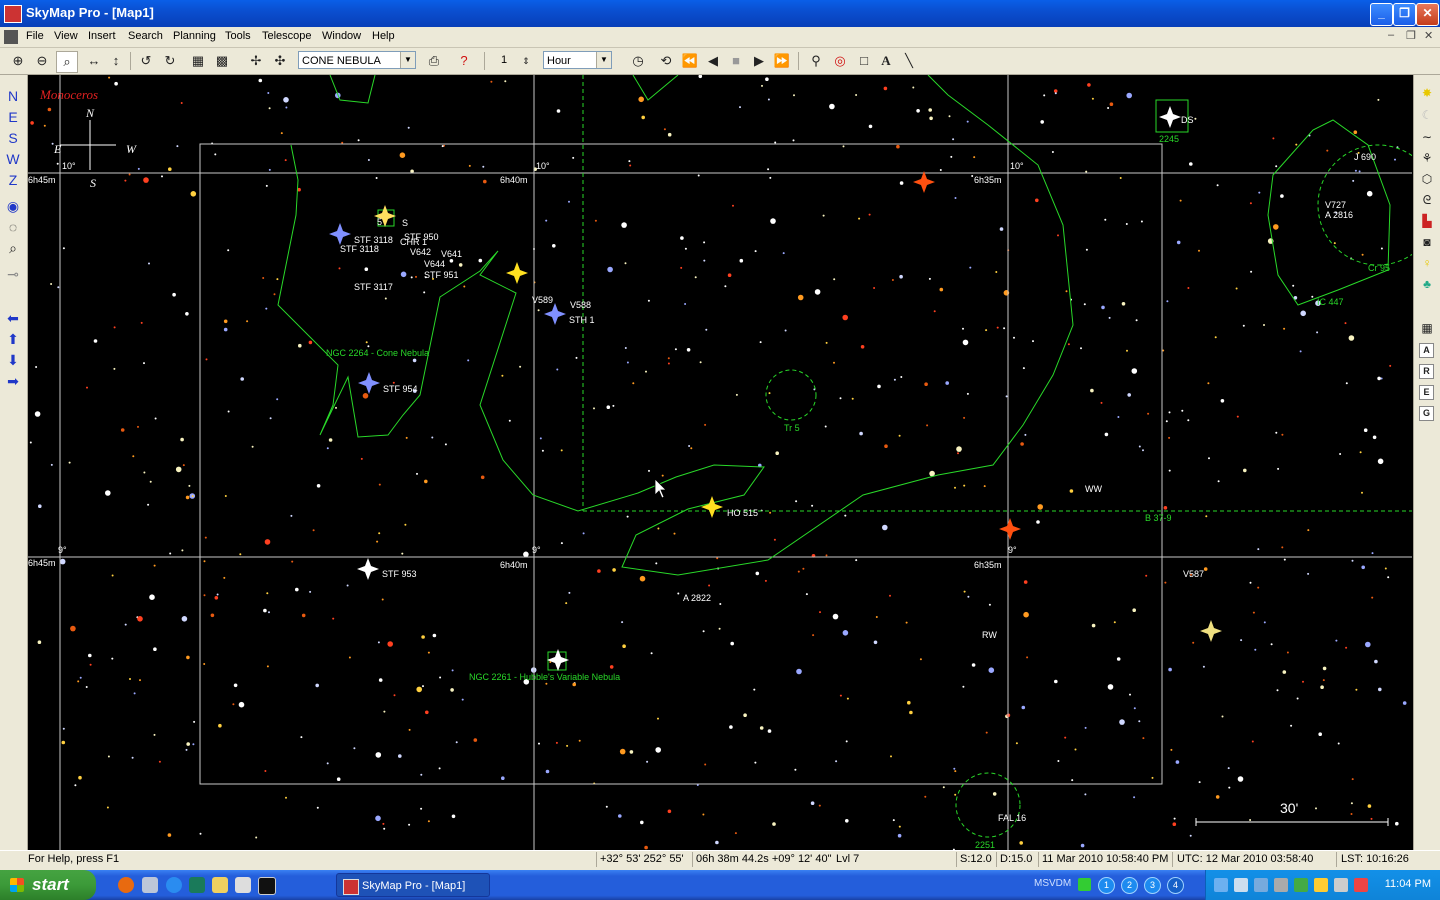 This screenshot has height=900, width=1440. I want to click on text-tool-icon: A, so click(886, 61).